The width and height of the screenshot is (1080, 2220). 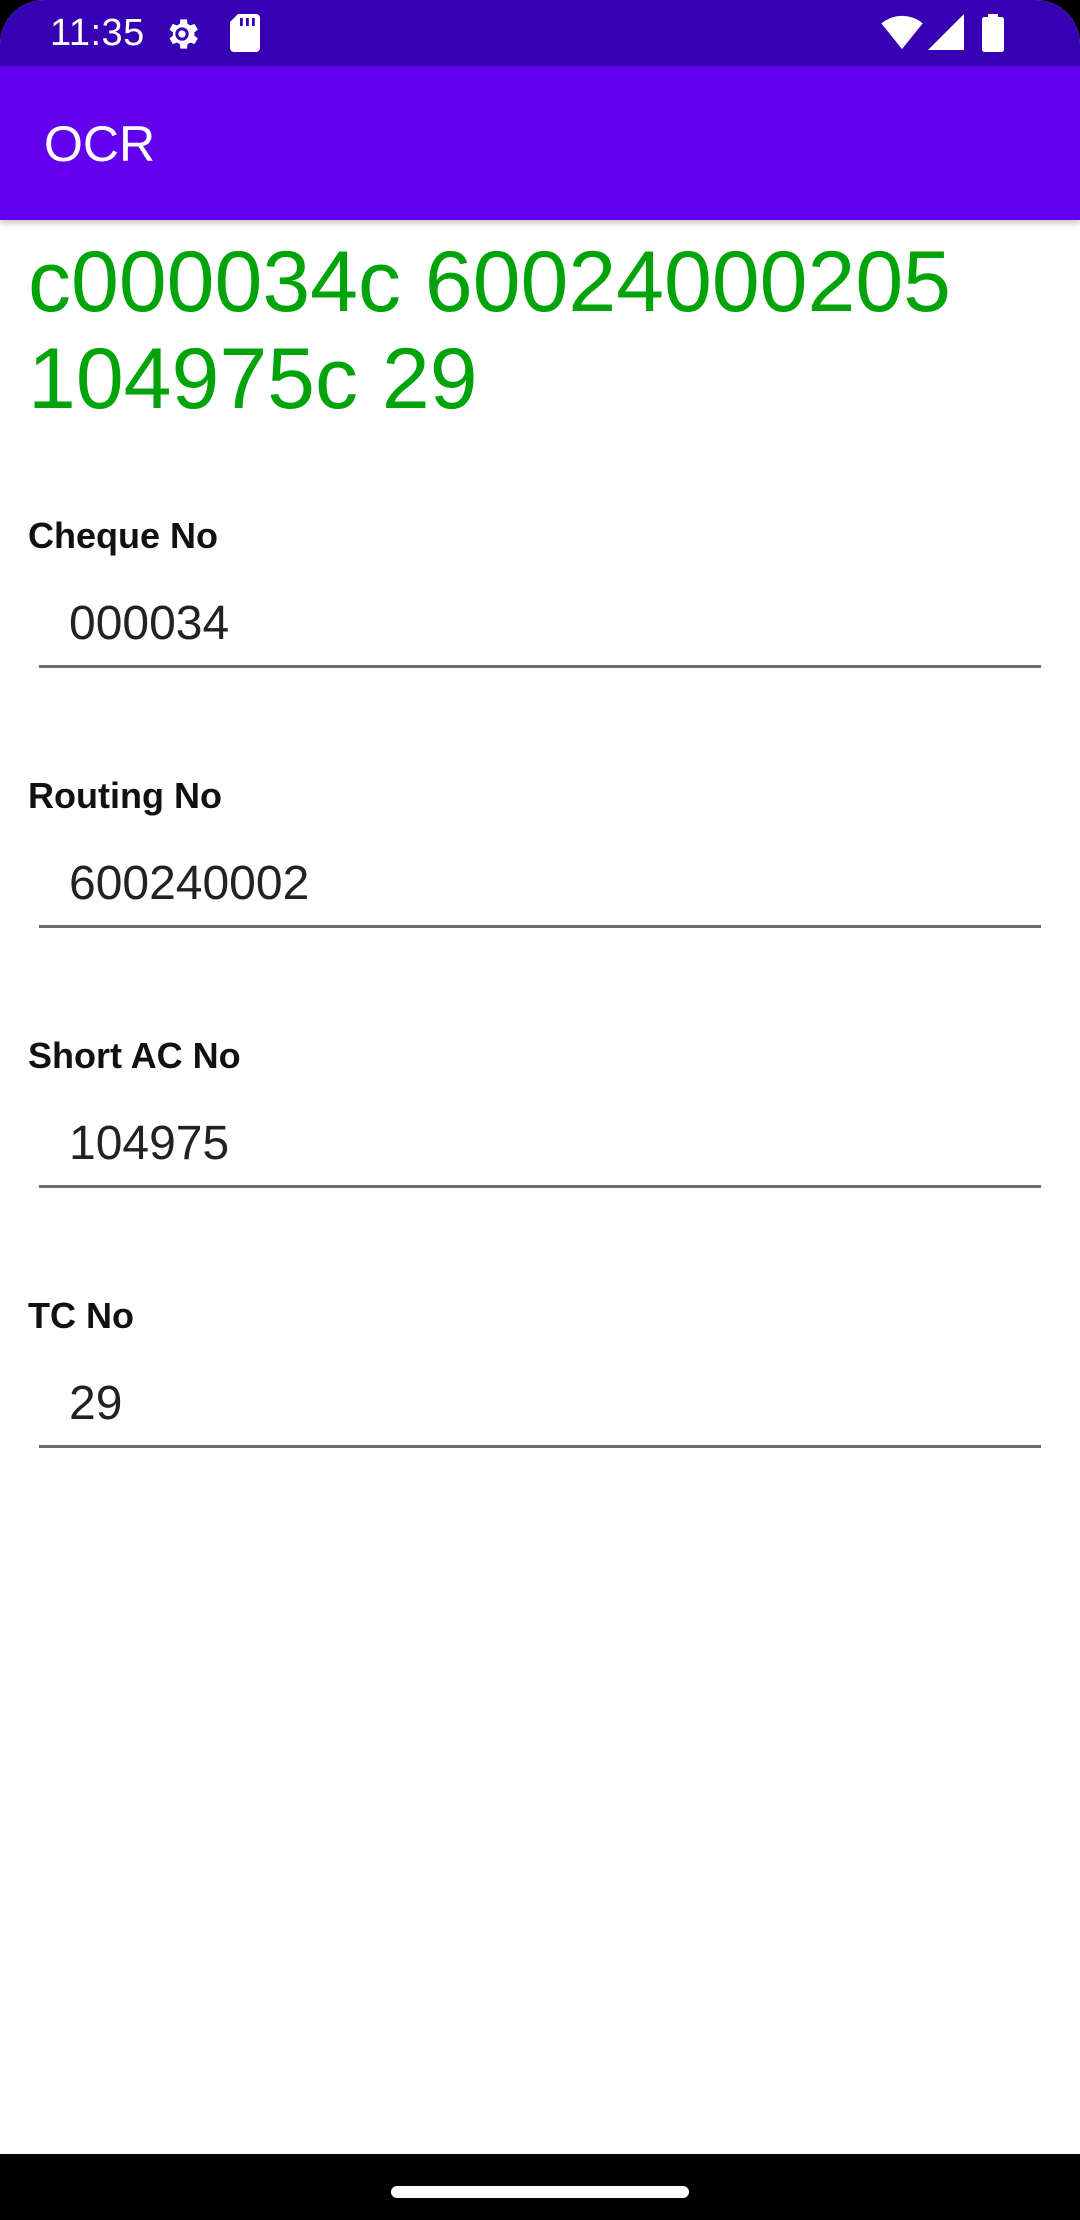 I want to click on app-title: OCR, so click(x=100, y=144).